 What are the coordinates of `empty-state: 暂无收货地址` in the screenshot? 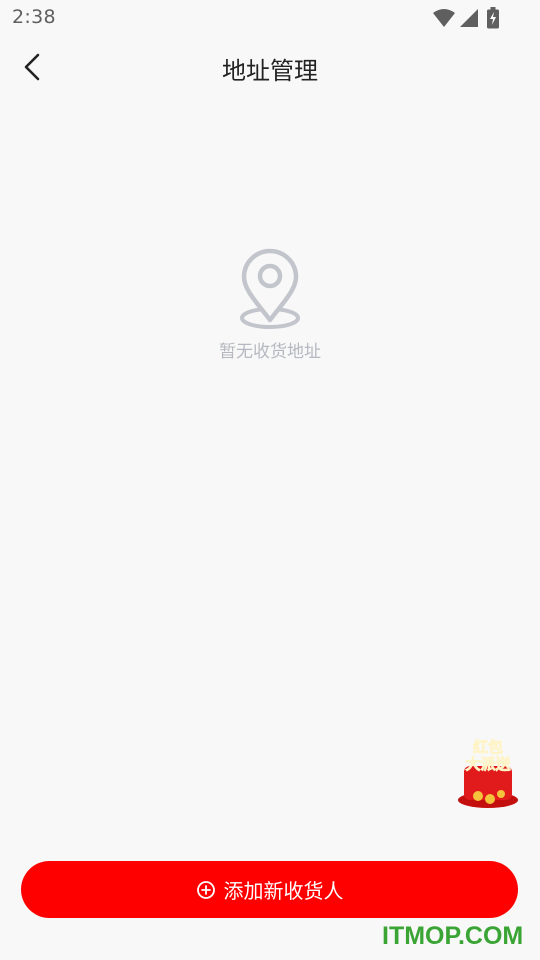 It's located at (270, 310).